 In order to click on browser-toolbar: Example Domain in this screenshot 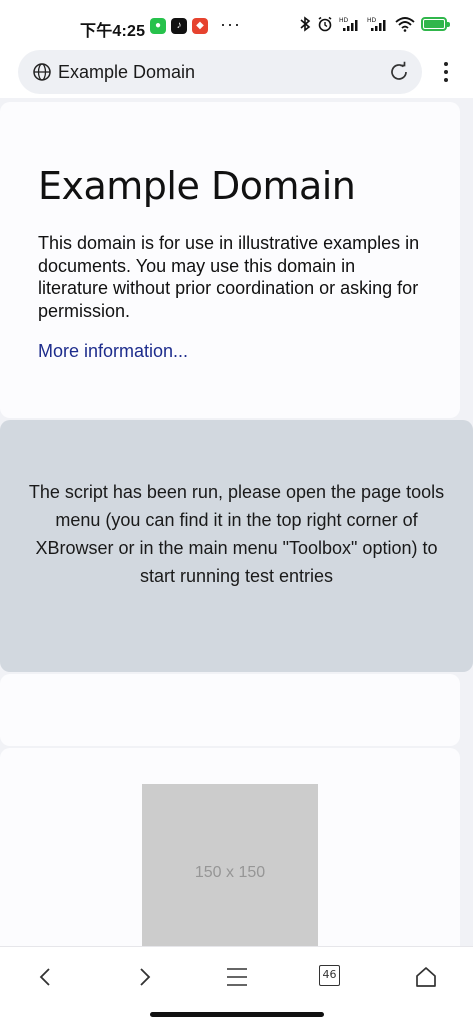, I will do `click(236, 73)`.